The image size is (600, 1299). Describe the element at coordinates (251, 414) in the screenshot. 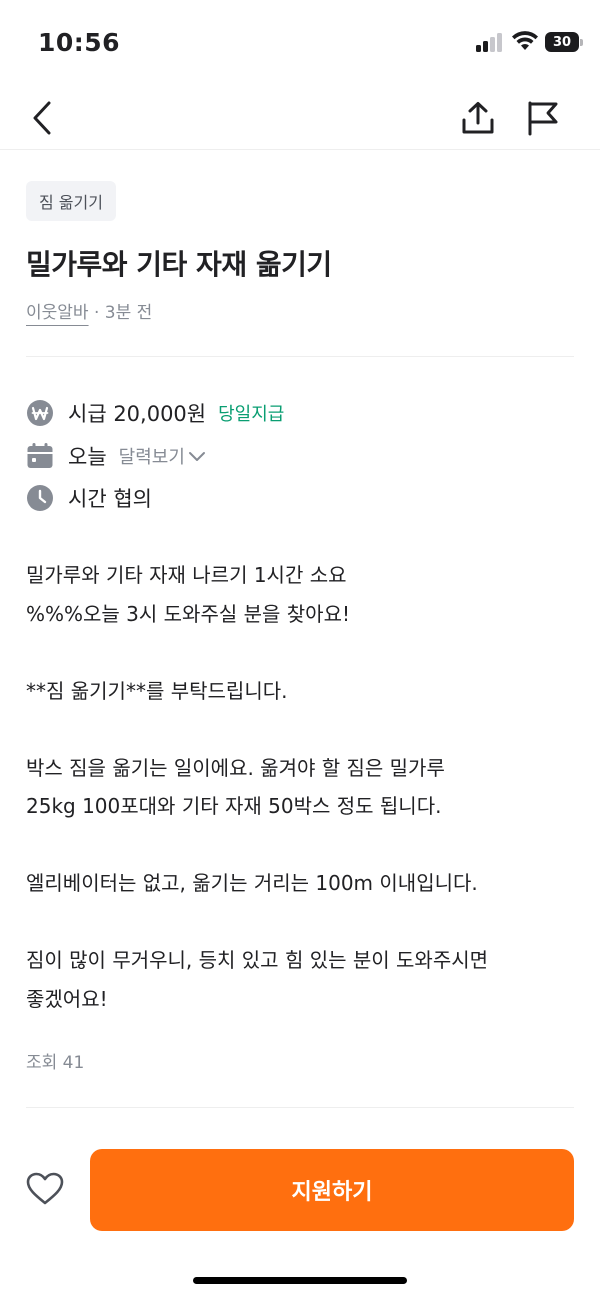

I see `pay-type-badge: 당일지급` at that location.